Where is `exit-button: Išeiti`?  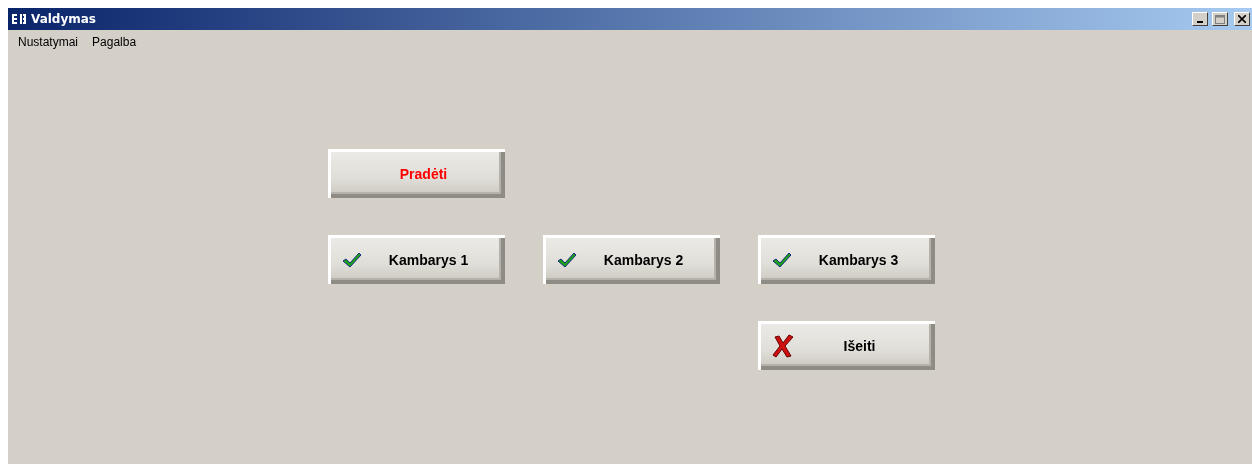
exit-button: Išeiti is located at coordinates (846, 345).